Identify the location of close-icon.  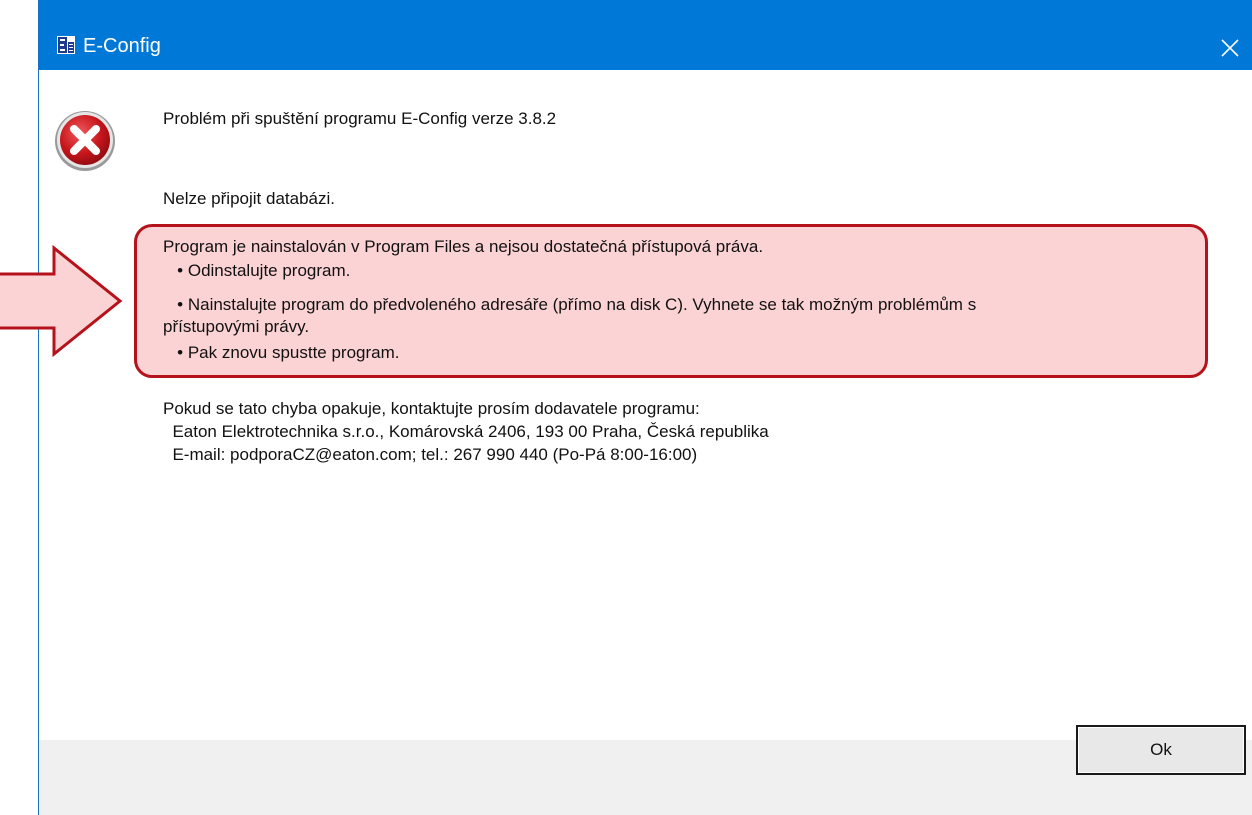
(1230, 48).